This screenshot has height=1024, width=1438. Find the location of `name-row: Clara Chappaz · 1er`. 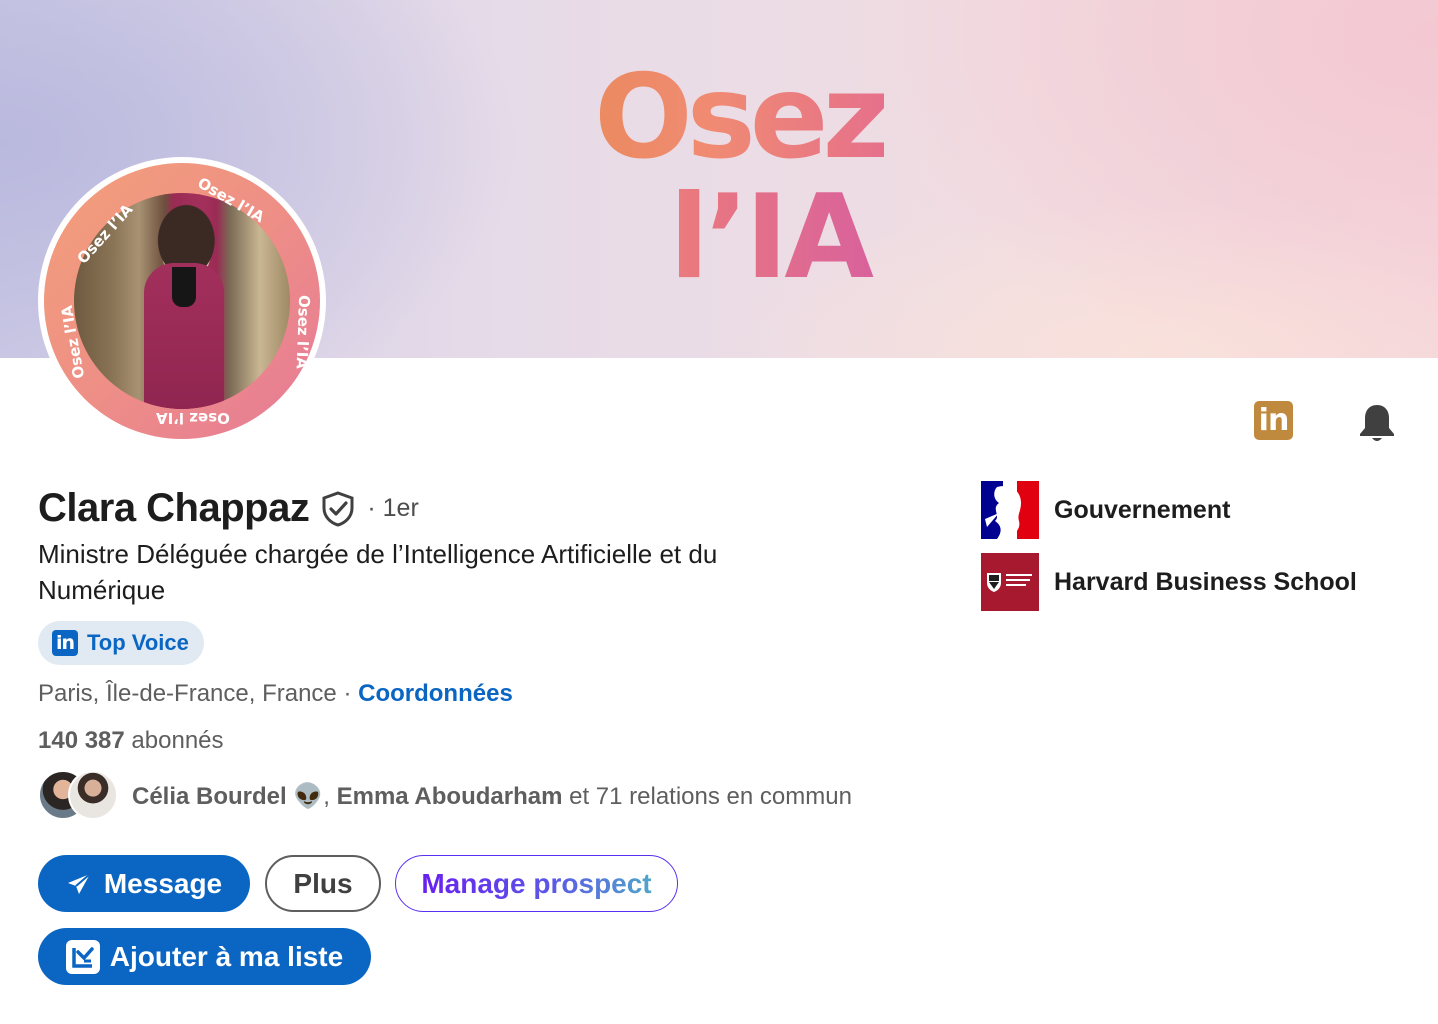

name-row: Clara Chappaz · 1er is located at coordinates (228, 508).